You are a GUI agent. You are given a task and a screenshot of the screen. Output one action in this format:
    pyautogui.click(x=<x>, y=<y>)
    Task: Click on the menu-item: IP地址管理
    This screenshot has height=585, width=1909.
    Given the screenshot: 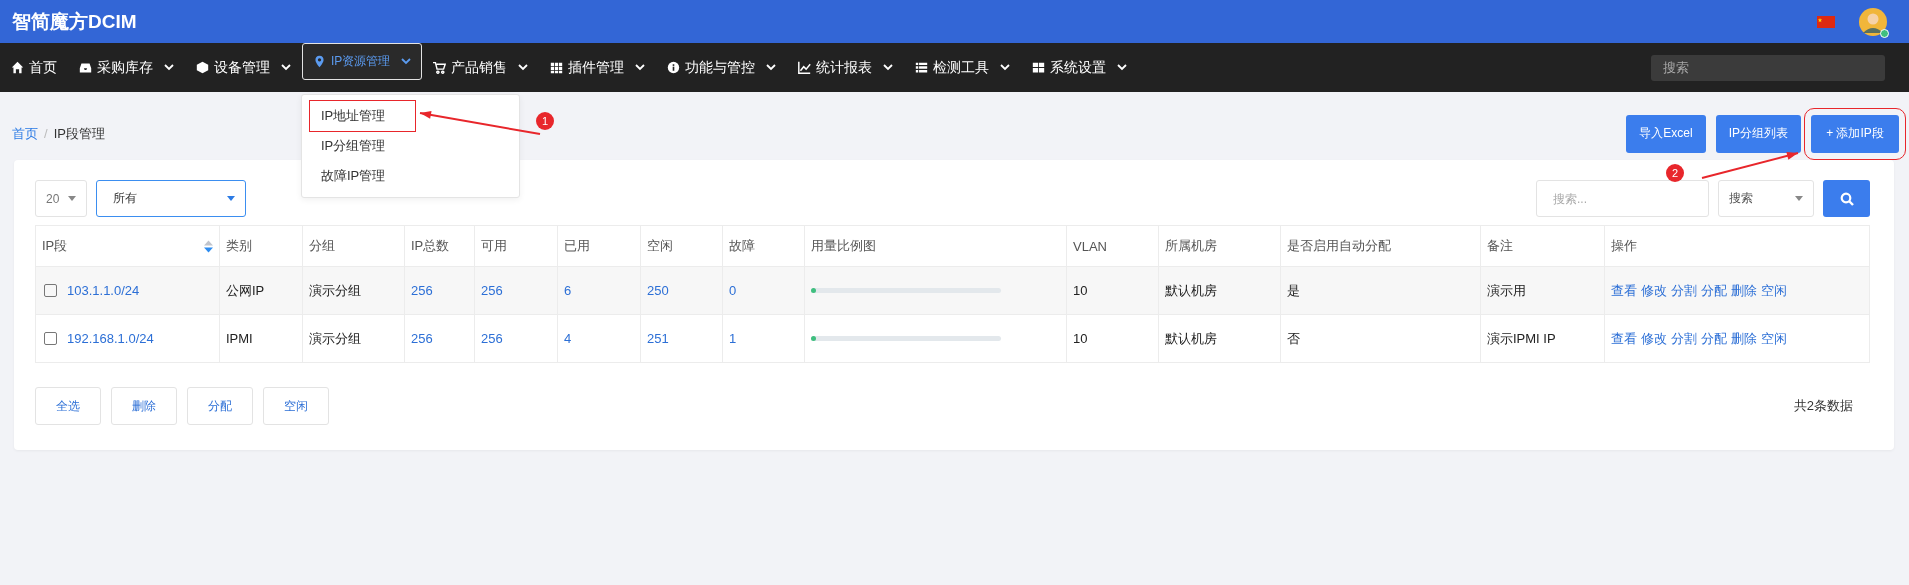 What is the action you would take?
    pyautogui.click(x=363, y=116)
    